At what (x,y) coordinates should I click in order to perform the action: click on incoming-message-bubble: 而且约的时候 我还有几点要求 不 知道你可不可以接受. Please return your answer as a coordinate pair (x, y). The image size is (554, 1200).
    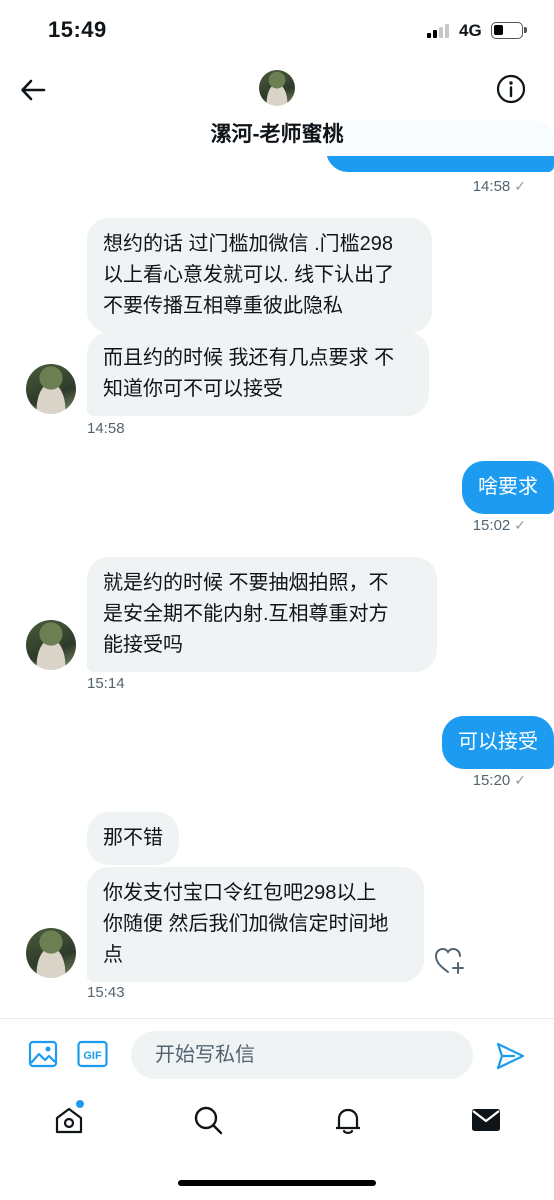
    Looking at the image, I should click on (258, 374).